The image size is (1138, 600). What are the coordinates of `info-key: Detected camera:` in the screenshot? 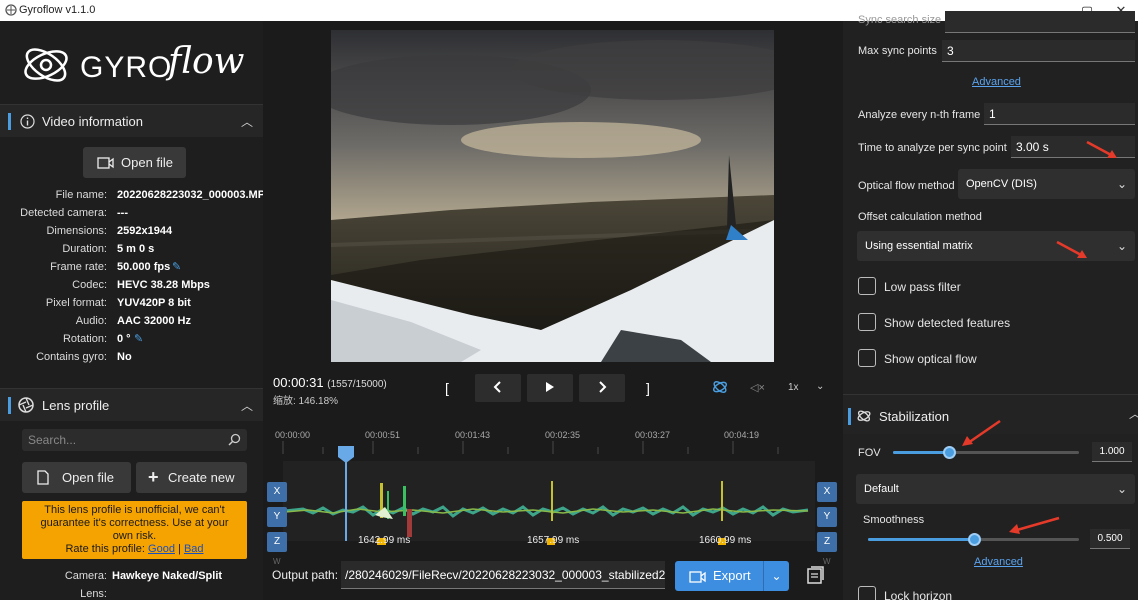 It's located at (63, 213).